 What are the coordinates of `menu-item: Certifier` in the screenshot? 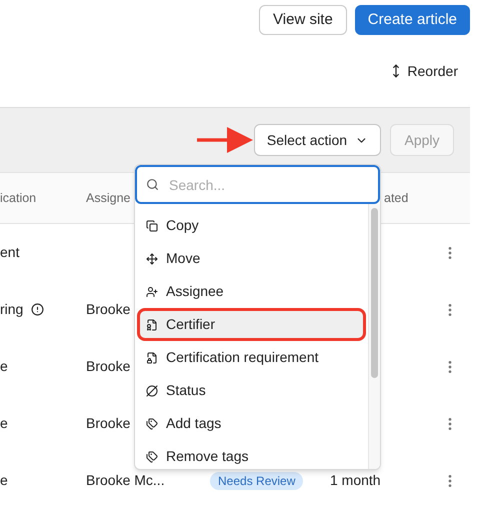 It's located at (251, 324).